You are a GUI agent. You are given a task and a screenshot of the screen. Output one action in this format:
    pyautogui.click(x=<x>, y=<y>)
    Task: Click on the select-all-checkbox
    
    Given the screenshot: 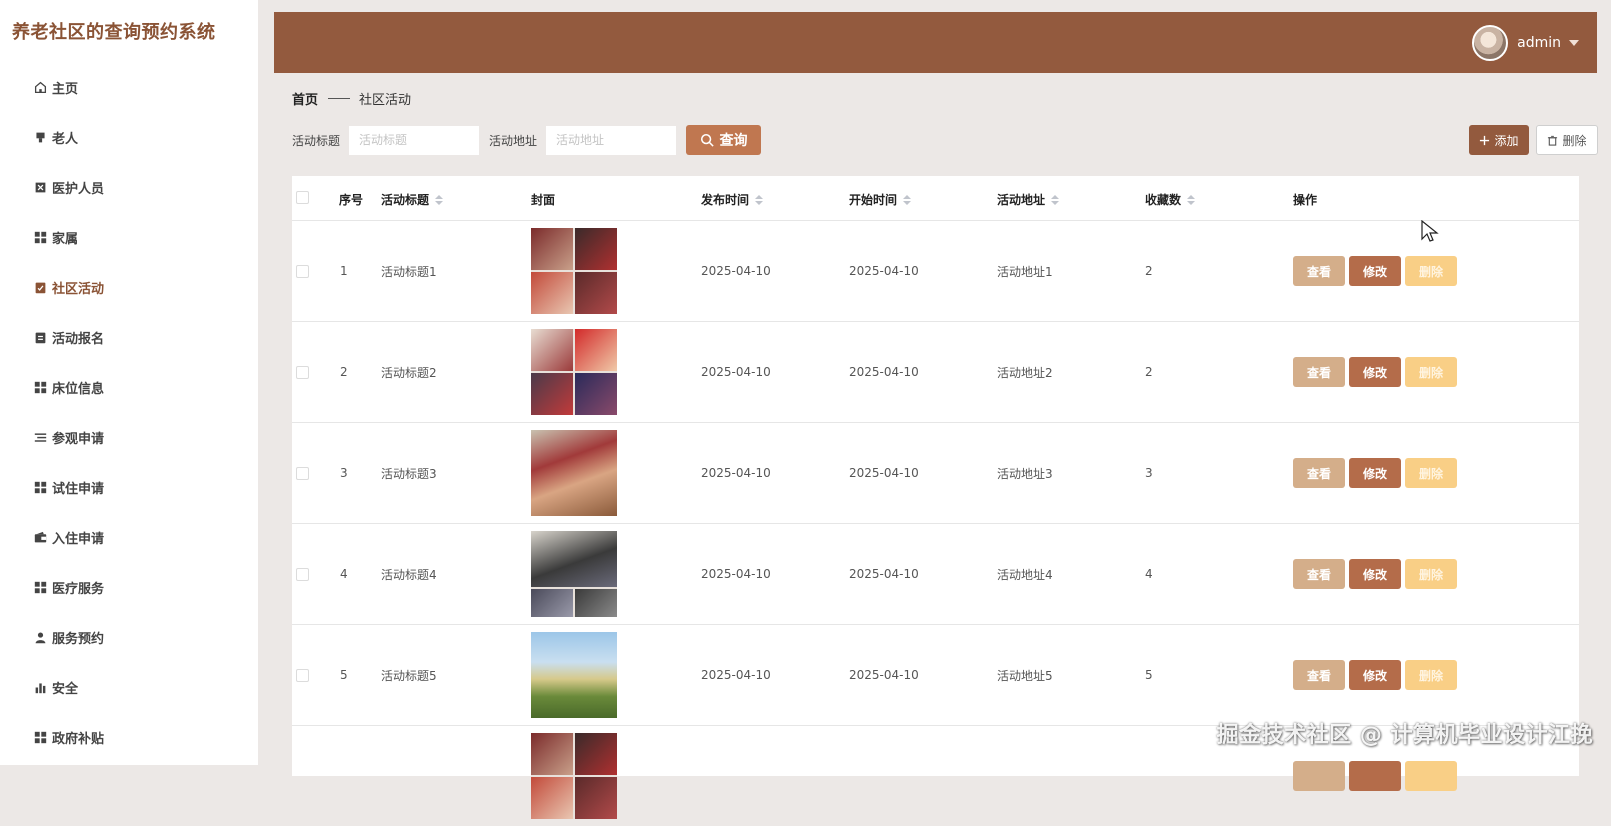 What is the action you would take?
    pyautogui.click(x=302, y=197)
    